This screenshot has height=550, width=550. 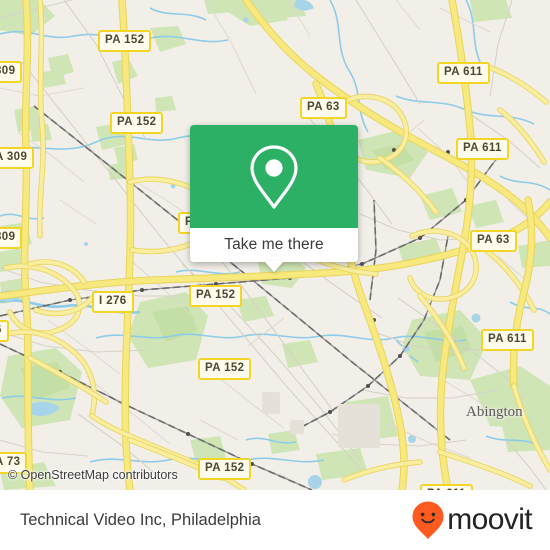 I want to click on destination-popup-card: Take me there, so click(x=274, y=198).